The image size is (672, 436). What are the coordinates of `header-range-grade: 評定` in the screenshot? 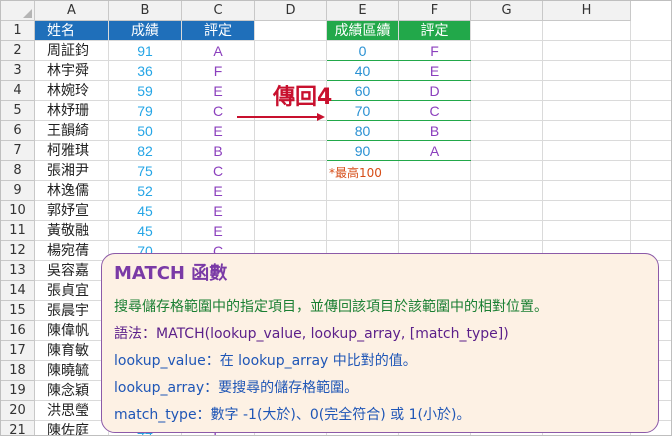 It's located at (434, 30).